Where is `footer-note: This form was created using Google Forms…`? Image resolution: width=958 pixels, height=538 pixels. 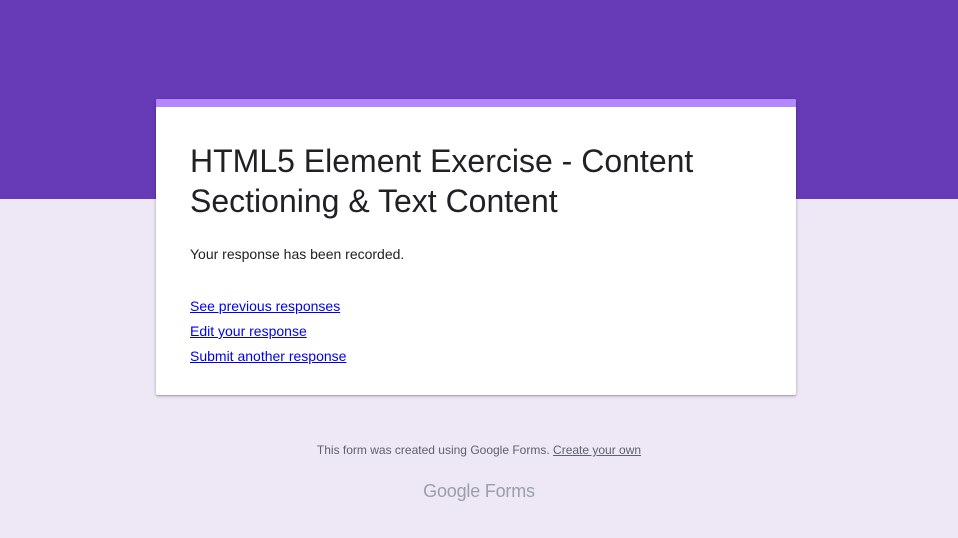 footer-note: This form was created using Google Forms… is located at coordinates (479, 450).